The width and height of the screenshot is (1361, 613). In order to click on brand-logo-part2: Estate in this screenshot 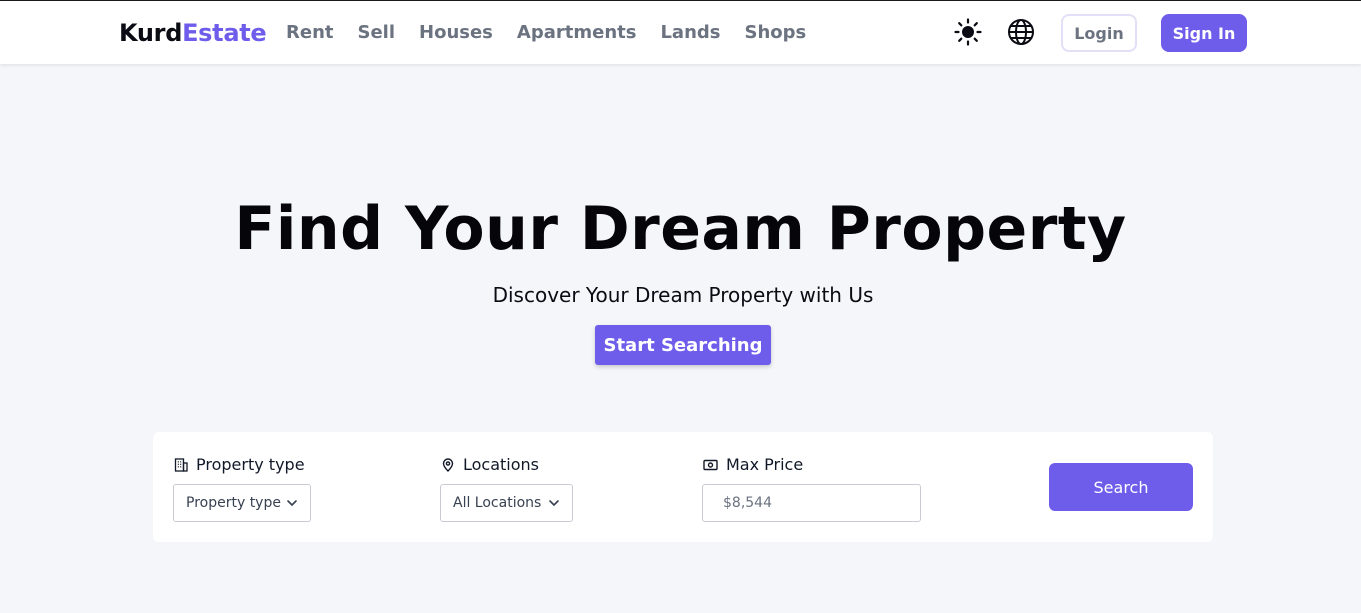, I will do `click(224, 33)`.